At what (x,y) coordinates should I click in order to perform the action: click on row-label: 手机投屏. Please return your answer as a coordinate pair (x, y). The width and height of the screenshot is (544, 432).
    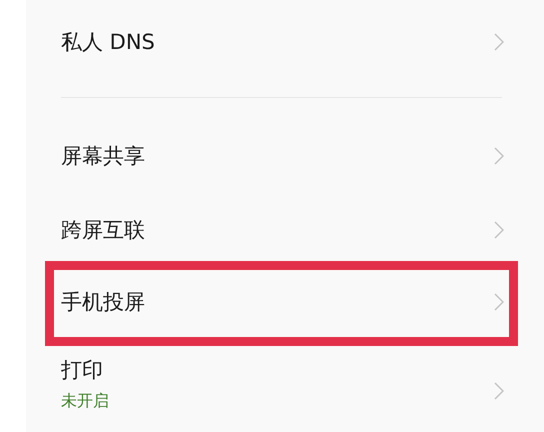
    Looking at the image, I should click on (103, 302).